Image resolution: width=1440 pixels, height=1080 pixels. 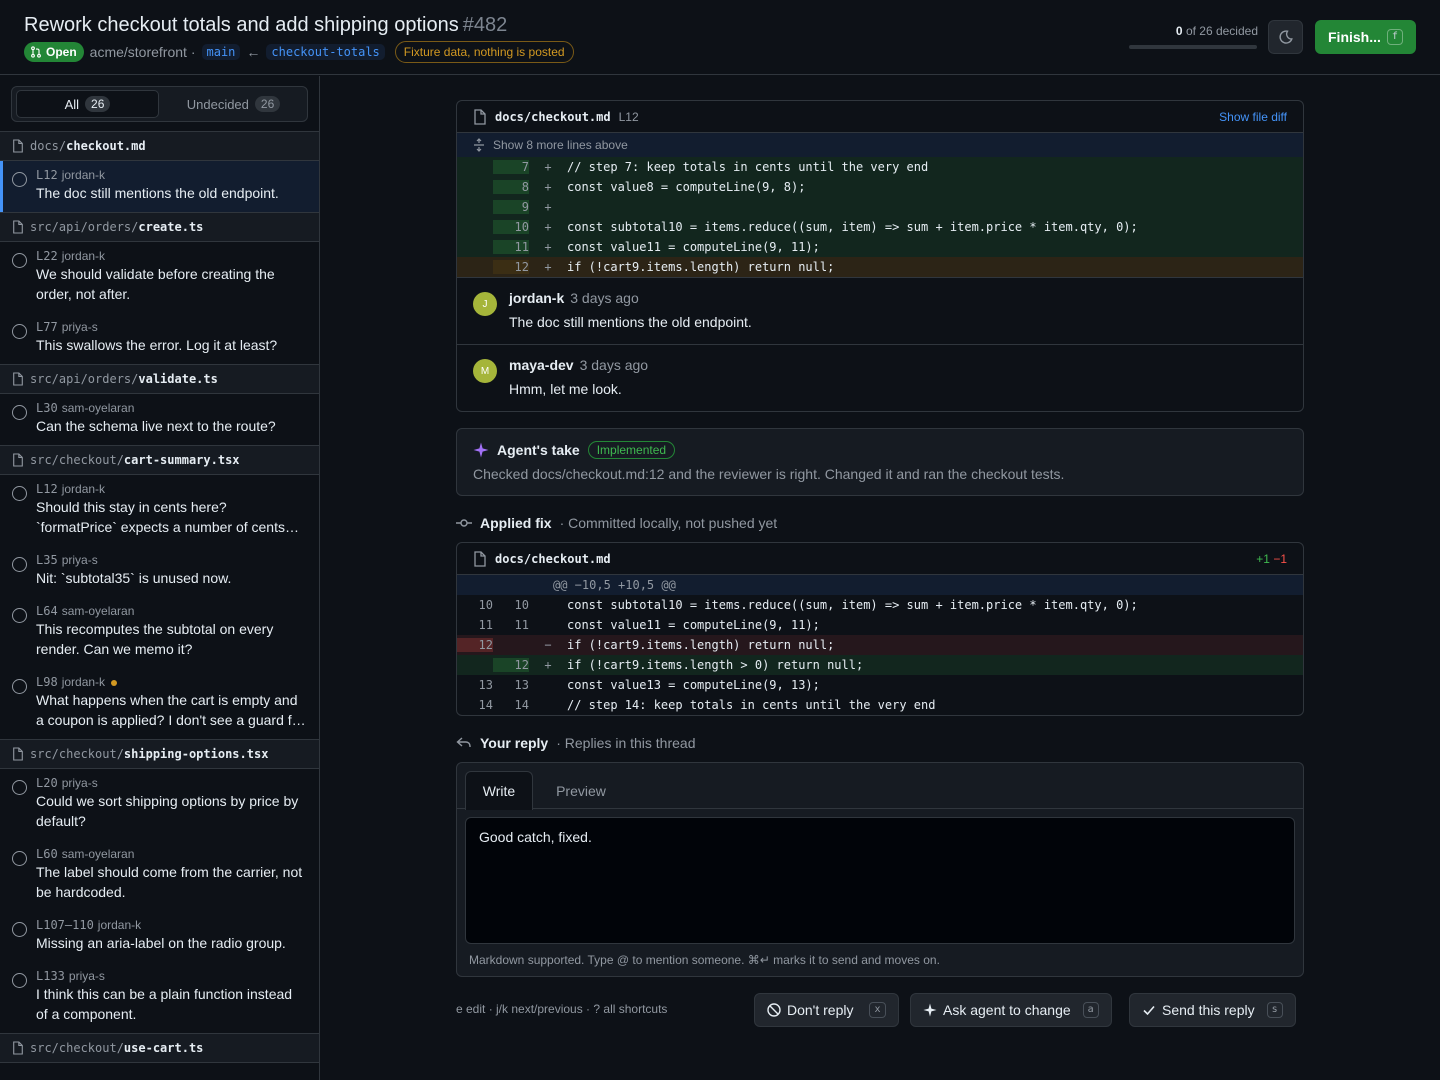 I want to click on applied-fix-subtitle: · Committed locally, not pushed yet, so click(x=668, y=523).